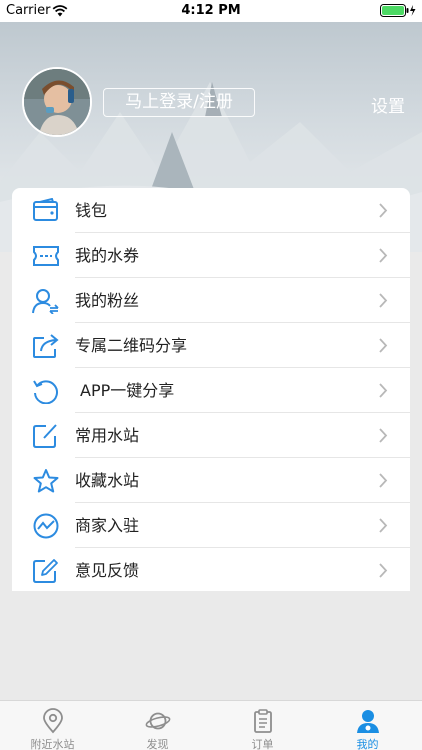 The image size is (422, 750). I want to click on trend-icon, so click(46, 526).